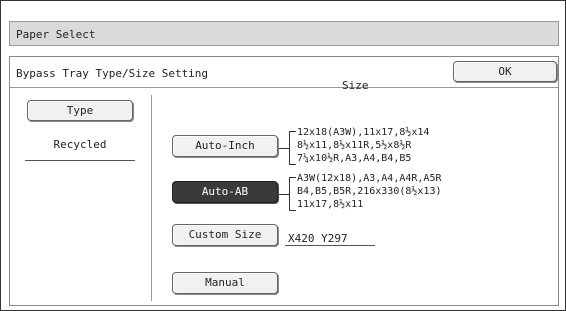 This screenshot has width=566, height=311. I want to click on panel-header: Bypass Tray Type/Size Setting OK, so click(284, 72).